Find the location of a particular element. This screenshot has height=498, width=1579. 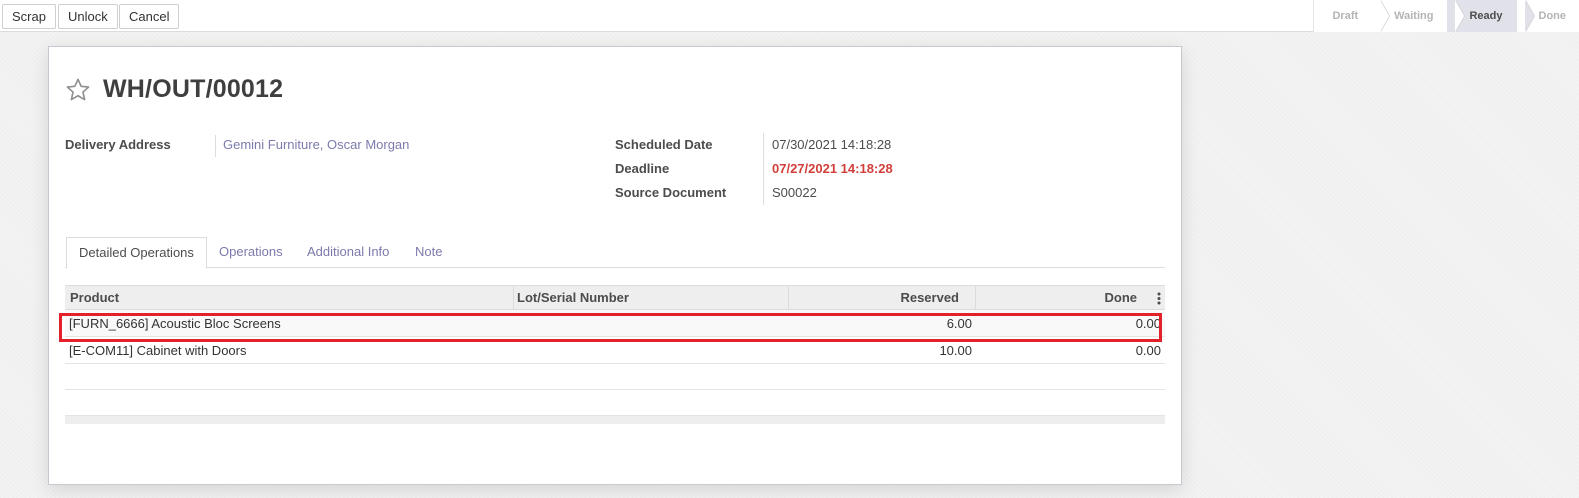

tab-additional-info: Additional Info is located at coordinates (348, 252).